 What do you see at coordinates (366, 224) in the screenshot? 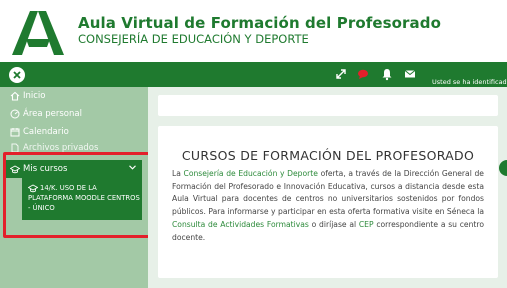
I see `cep-link: CEP` at bounding box center [366, 224].